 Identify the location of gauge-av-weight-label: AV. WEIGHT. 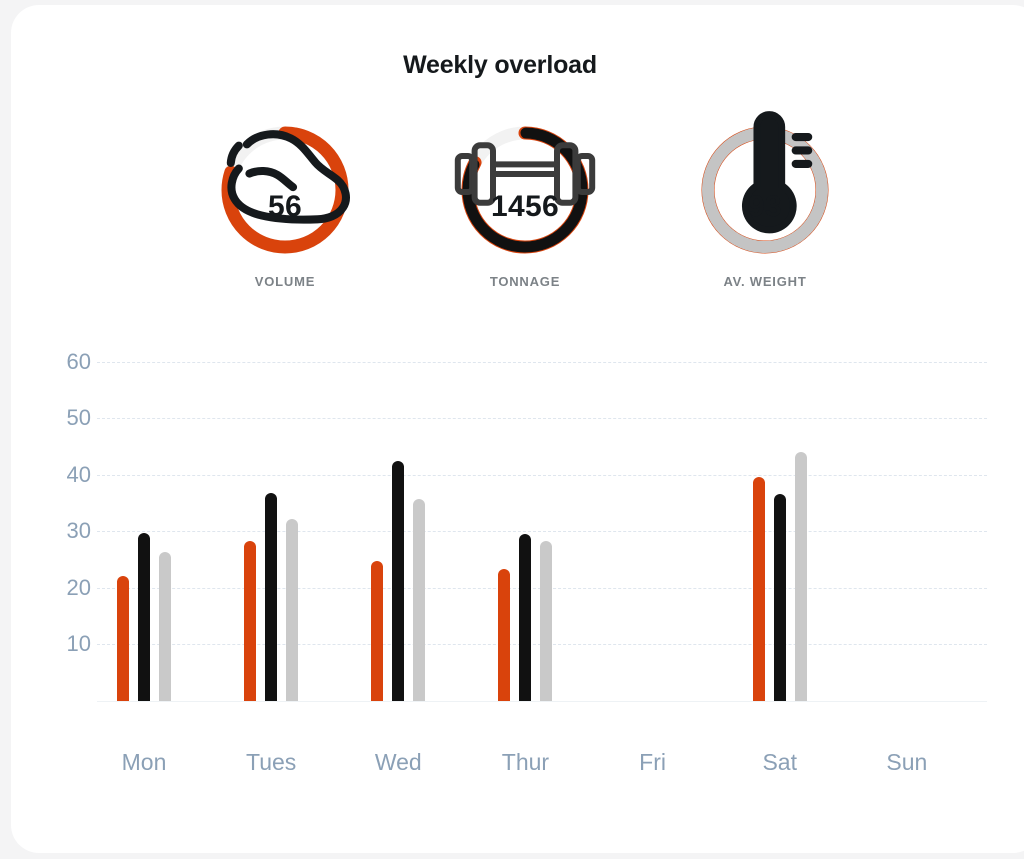
(765, 281).